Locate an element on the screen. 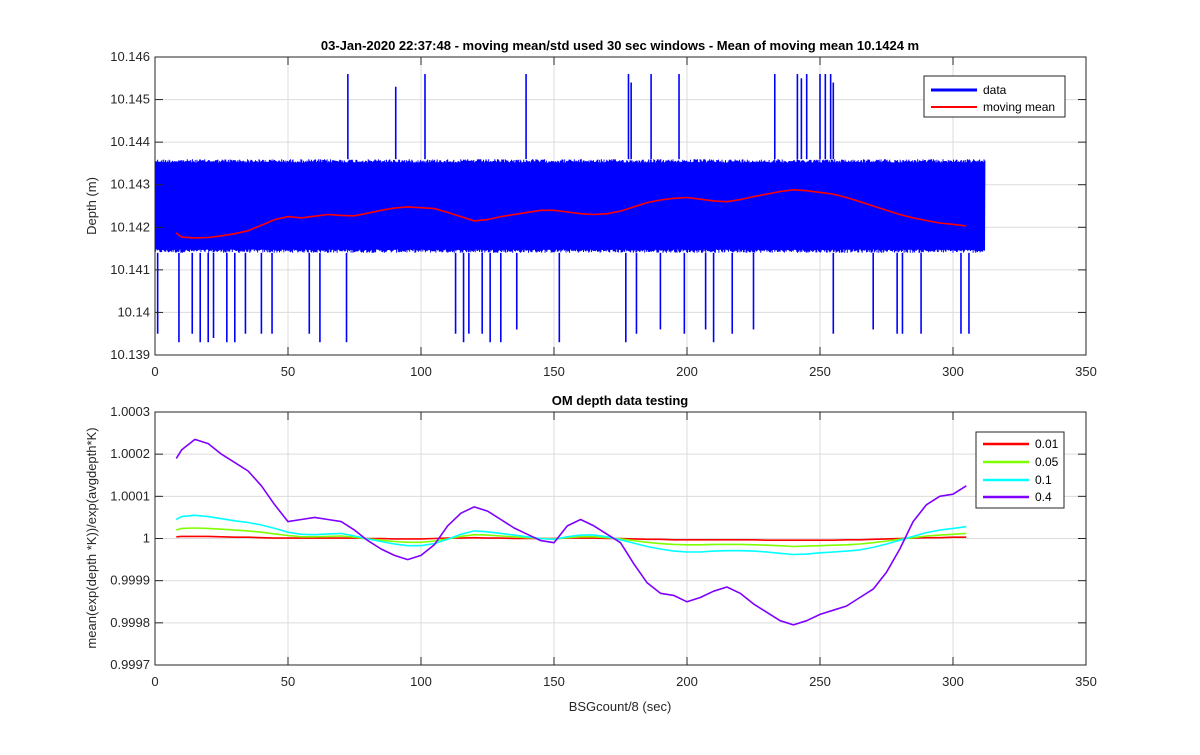 The height and width of the screenshot is (755, 1200). depth-xtick-label: 350 is located at coordinates (1086, 371).